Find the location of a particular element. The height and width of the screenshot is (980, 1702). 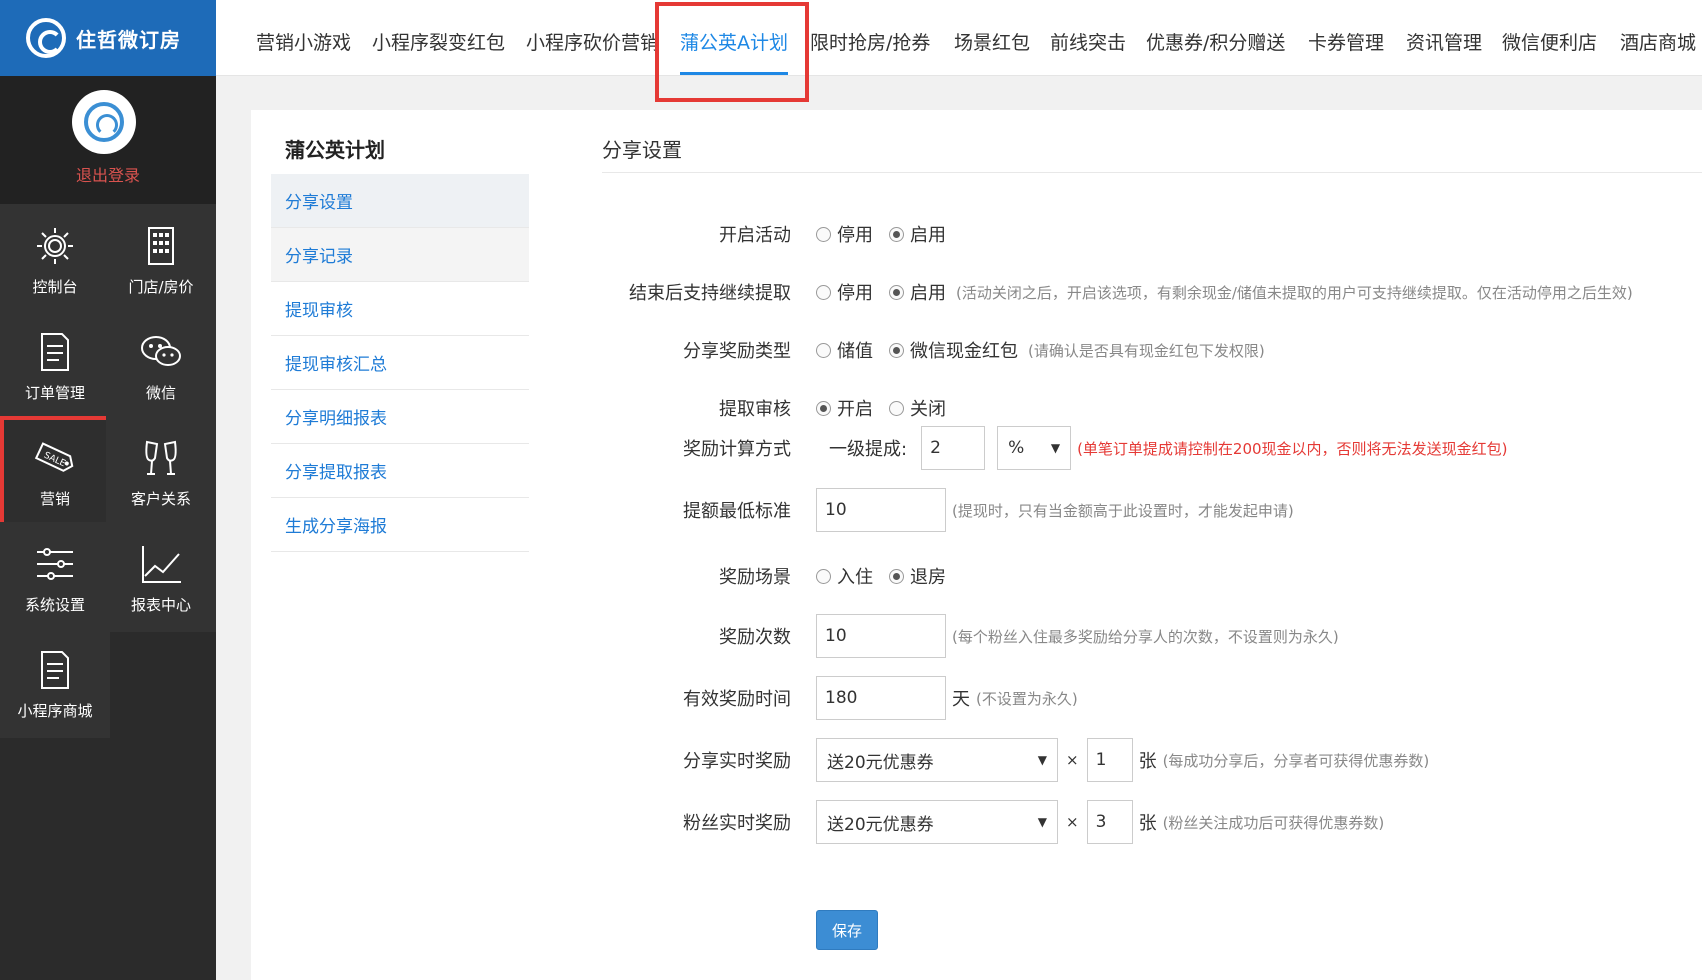

reward-type-option-redpacket: 微信现金红包 is located at coordinates (953, 350).